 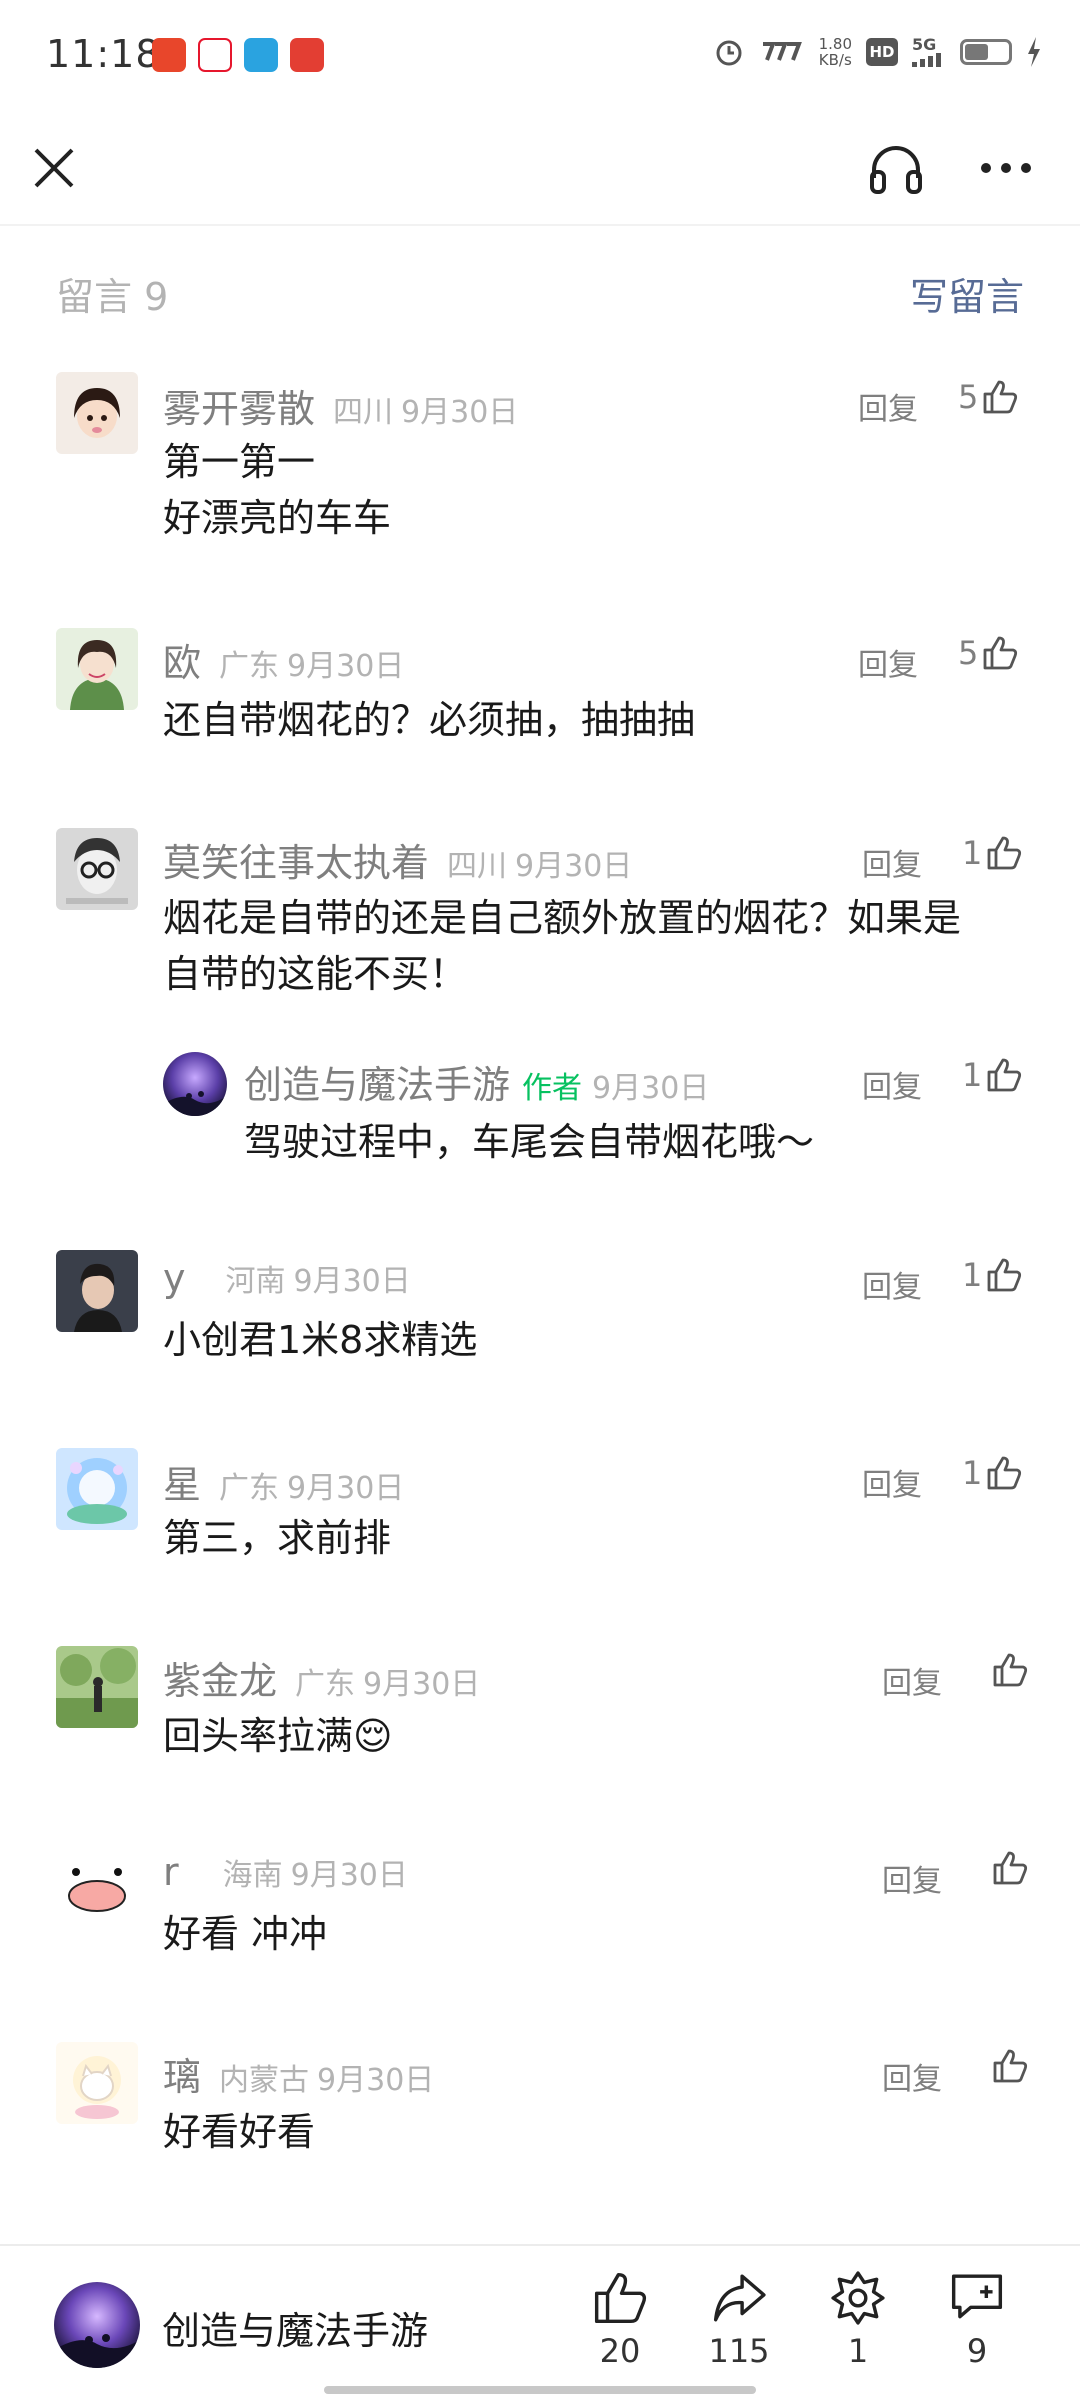 I want to click on comment-text: 第三，求前排, so click(x=277, y=1538).